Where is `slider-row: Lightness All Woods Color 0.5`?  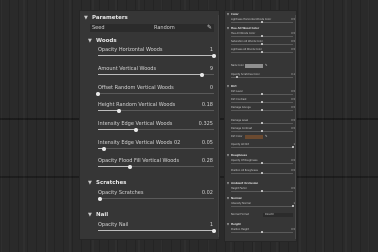 slider-row: Lightness All Woods Color 0.5 is located at coordinates (260, 51).